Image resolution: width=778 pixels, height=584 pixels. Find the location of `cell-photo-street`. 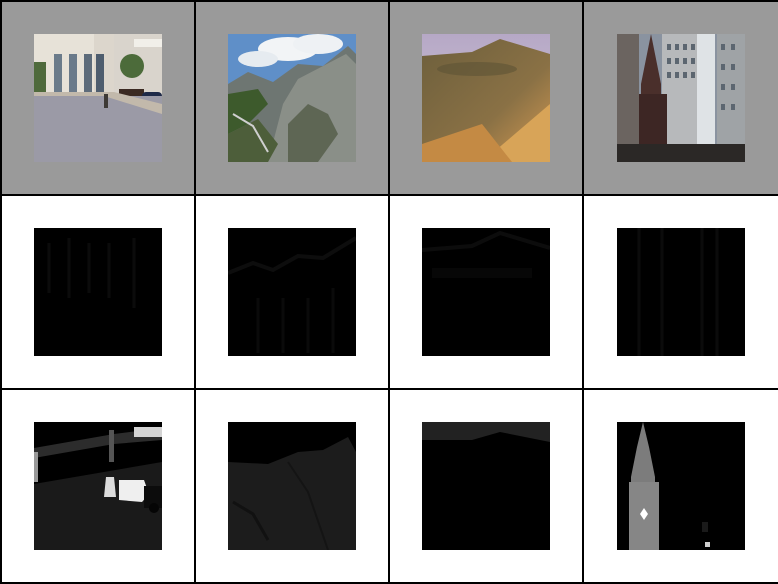

cell-photo-street is located at coordinates (98, 98).